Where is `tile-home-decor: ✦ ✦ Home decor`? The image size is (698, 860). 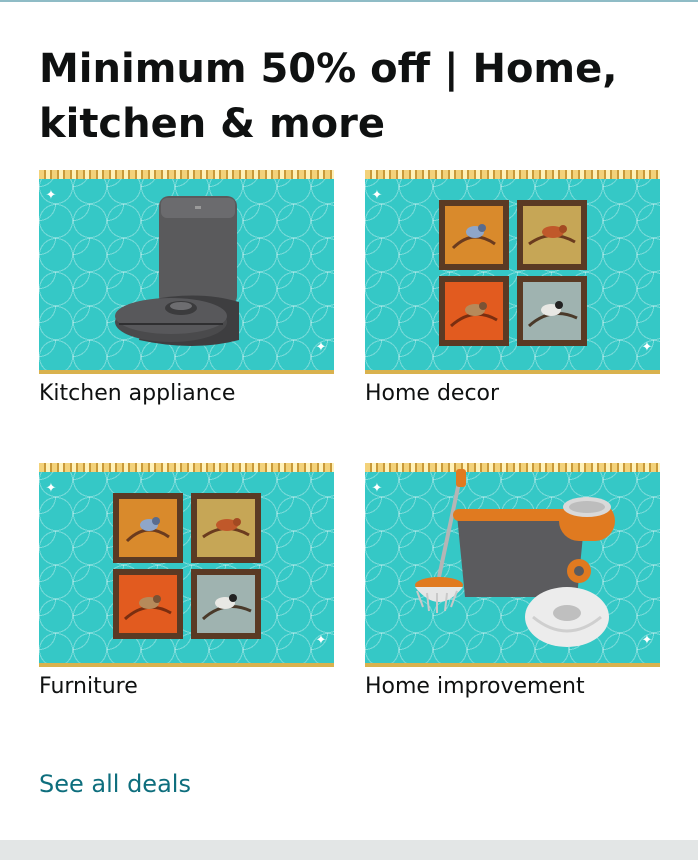 tile-home-decor: ✦ ✦ Home decor is located at coordinates (512, 288).